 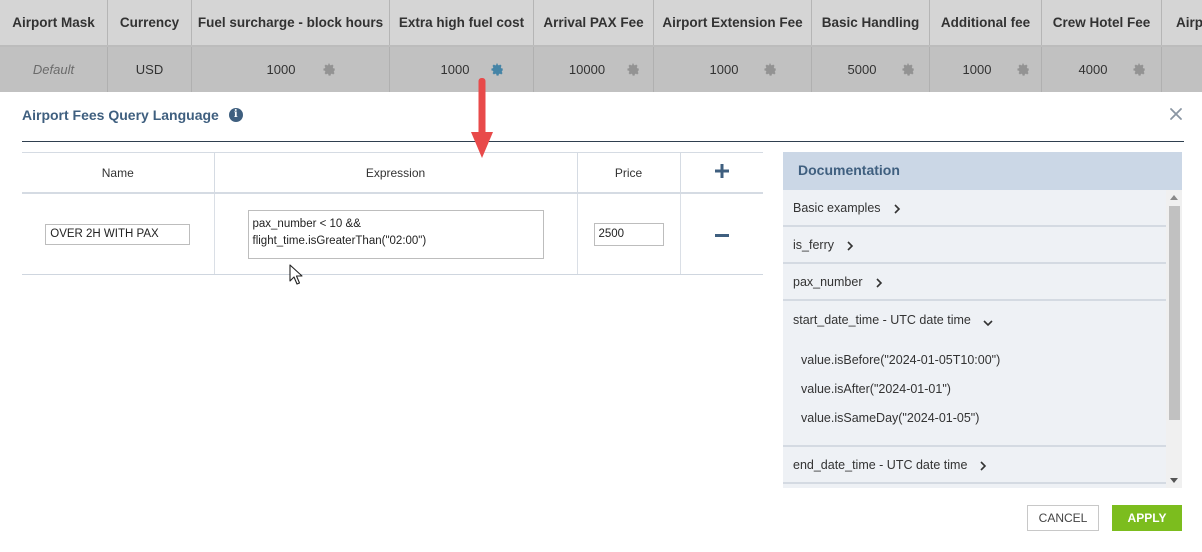 I want to click on doc-item-basic-examples: Basic examples, so click(x=974, y=208).